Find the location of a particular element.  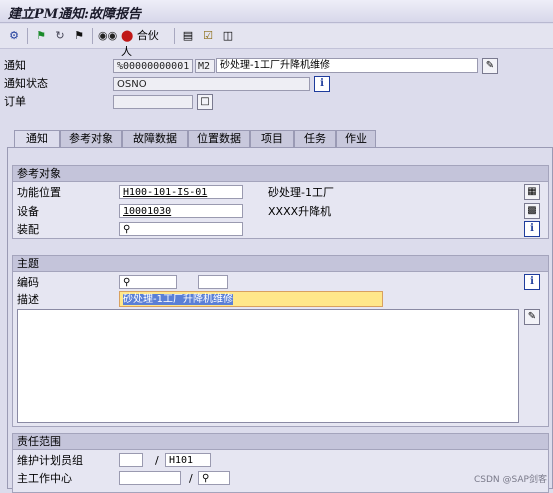

status-info-button: i is located at coordinates (322, 84).